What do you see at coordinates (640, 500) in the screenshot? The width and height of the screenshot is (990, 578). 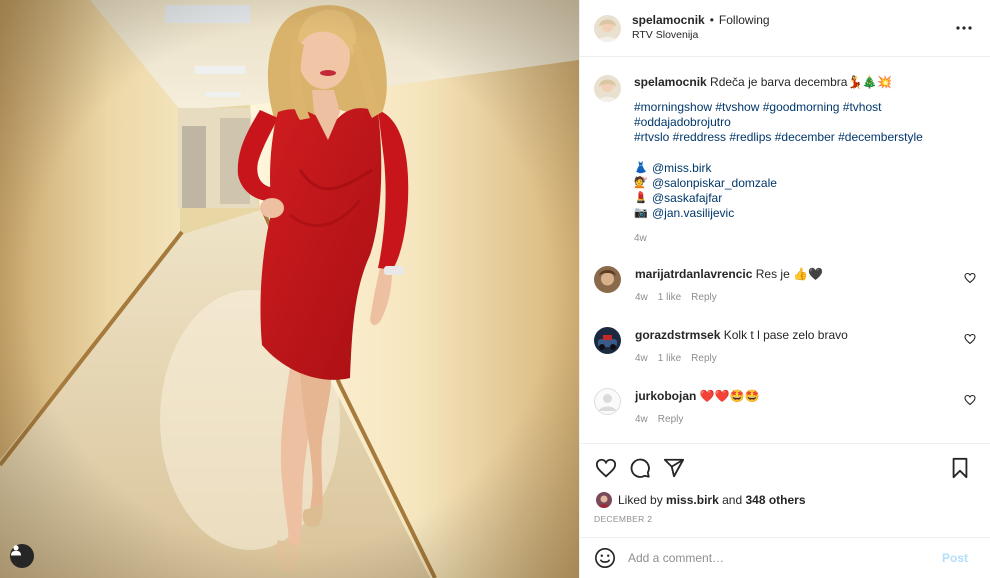 I see `liked-by-prefix: Liked by` at bounding box center [640, 500].